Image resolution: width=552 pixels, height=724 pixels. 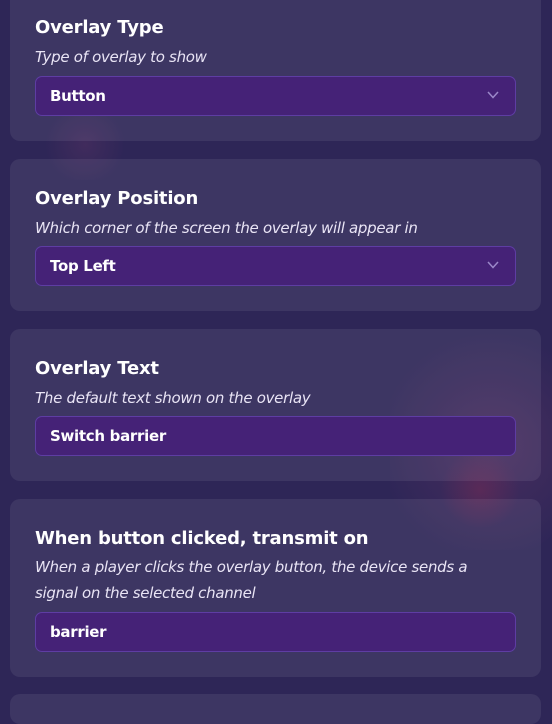 I want to click on setting-label: Overlay Type, so click(x=99, y=27).